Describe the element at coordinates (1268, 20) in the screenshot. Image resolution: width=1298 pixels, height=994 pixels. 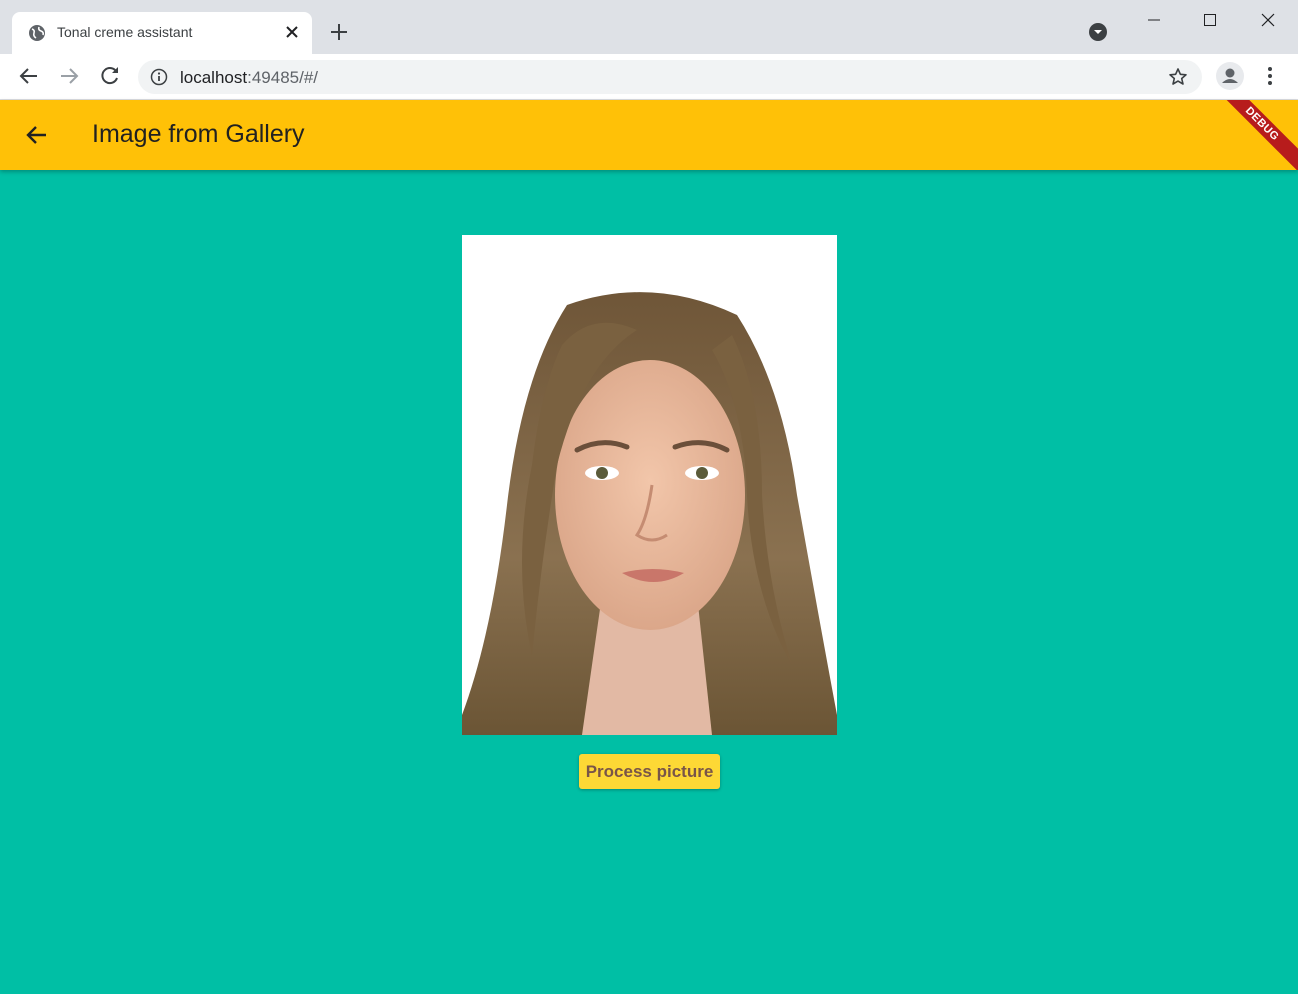
I see `window-close-icon` at that location.